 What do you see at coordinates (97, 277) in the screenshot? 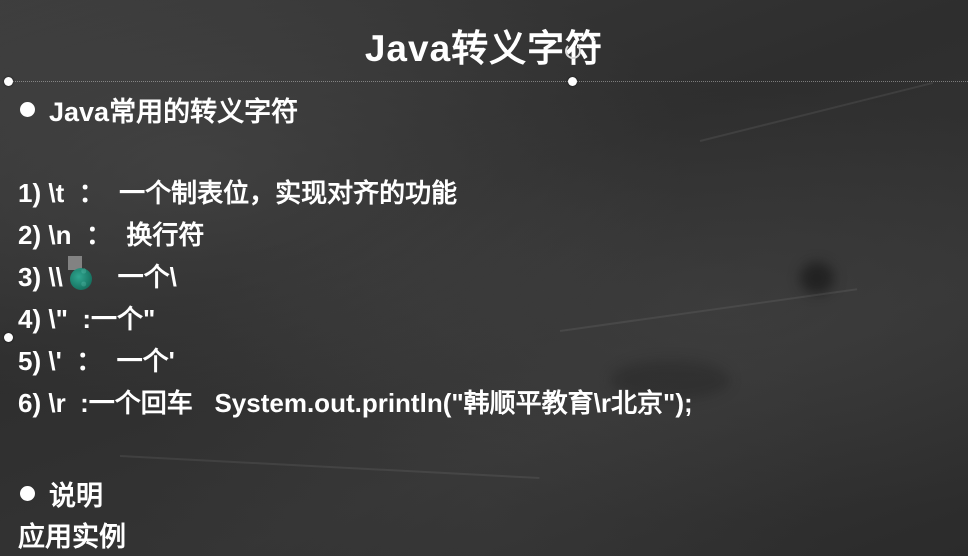
I see `list-item: 3) \\ ： 一个\` at bounding box center [97, 277].